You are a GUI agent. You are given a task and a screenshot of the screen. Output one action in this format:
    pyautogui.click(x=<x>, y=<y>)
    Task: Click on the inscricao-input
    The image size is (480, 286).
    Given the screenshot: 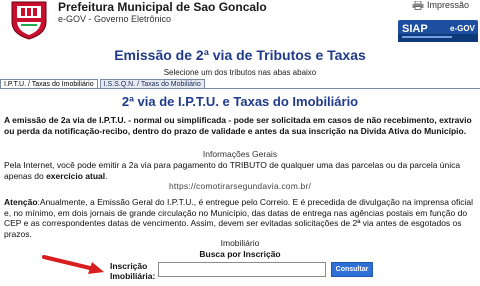 What is the action you would take?
    pyautogui.click(x=242, y=269)
    